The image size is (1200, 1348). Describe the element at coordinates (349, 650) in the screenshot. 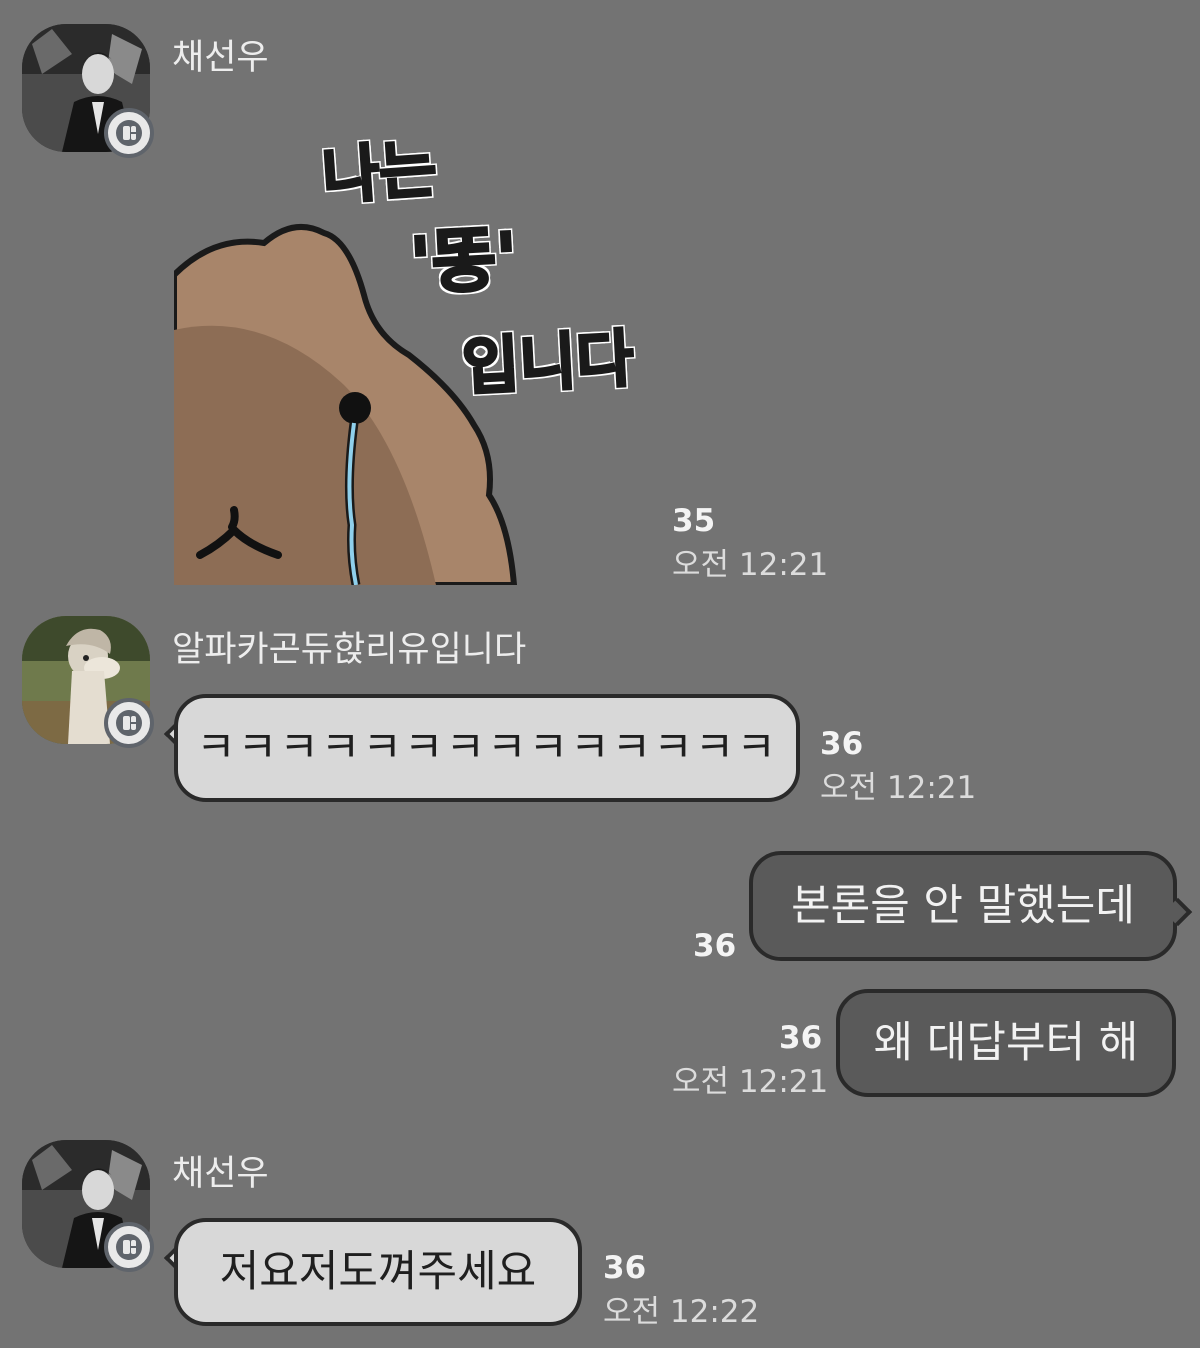

I see `sender-name: 알파카곤듀핝리유입니다` at that location.